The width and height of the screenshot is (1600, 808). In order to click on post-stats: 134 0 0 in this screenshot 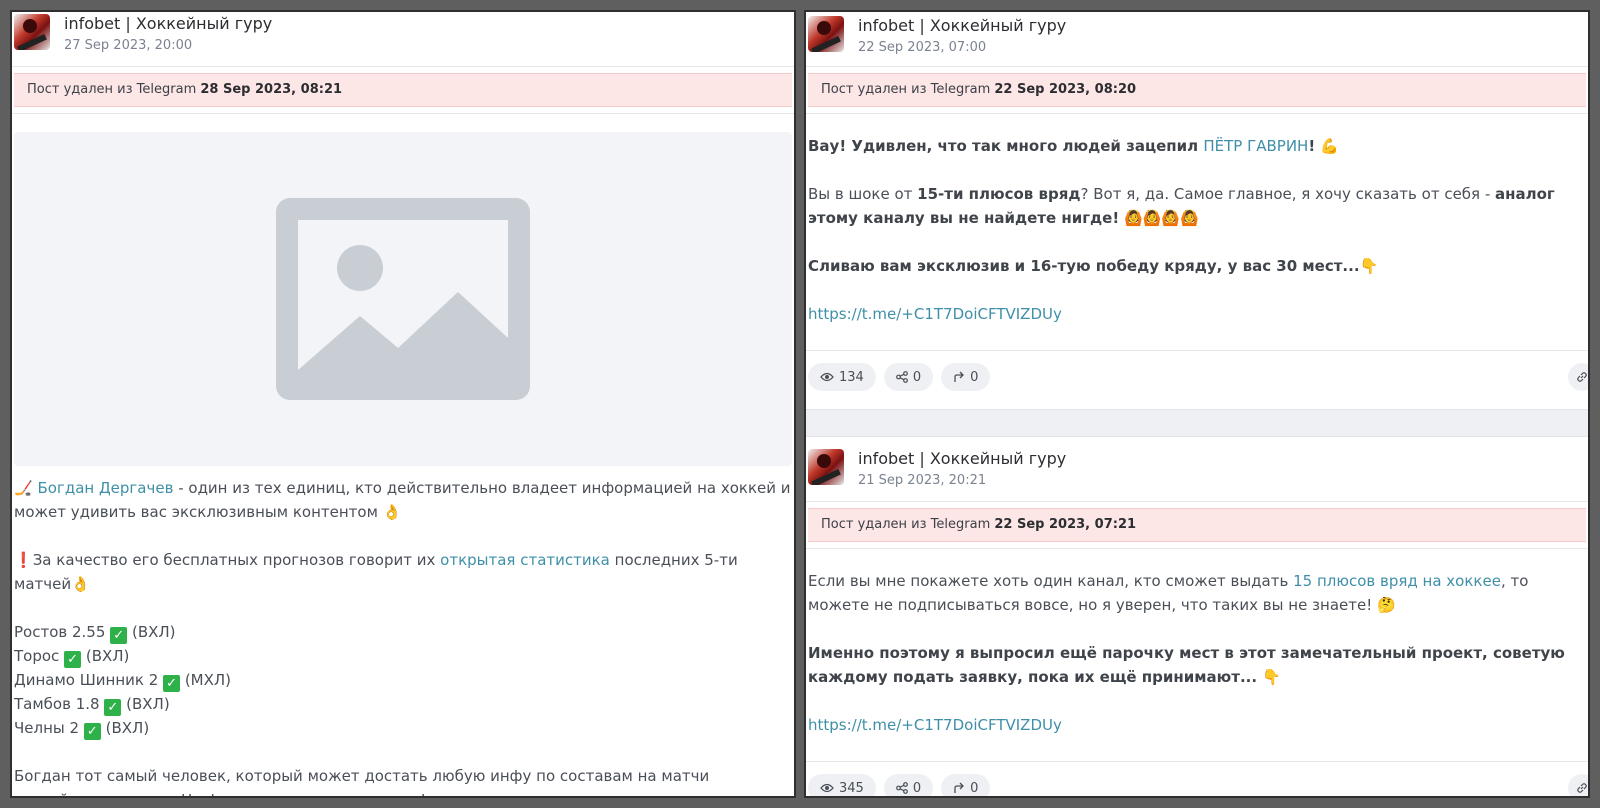, I will do `click(1197, 377)`.